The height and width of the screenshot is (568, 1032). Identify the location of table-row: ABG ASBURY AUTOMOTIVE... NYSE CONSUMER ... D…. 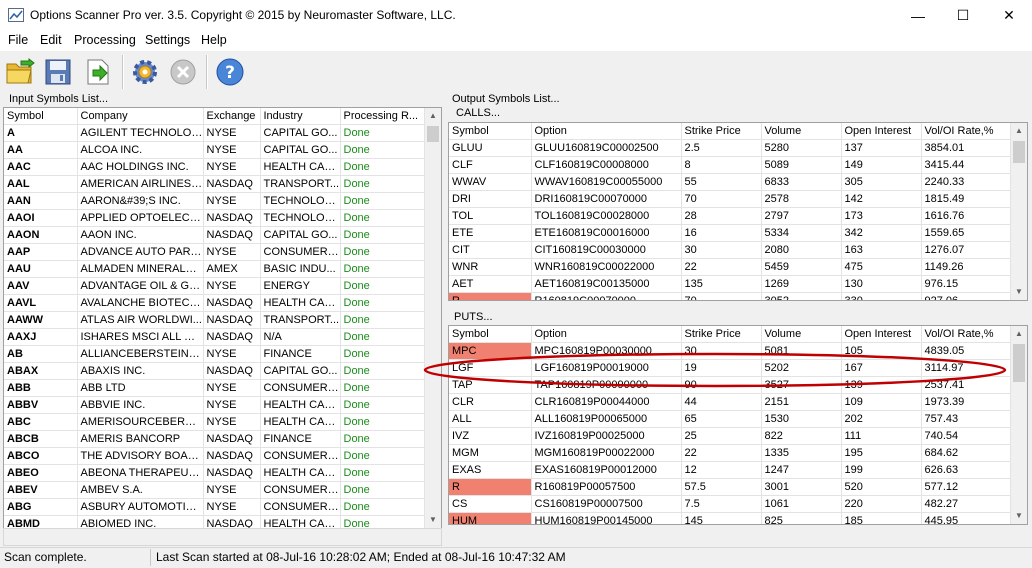
(214, 507).